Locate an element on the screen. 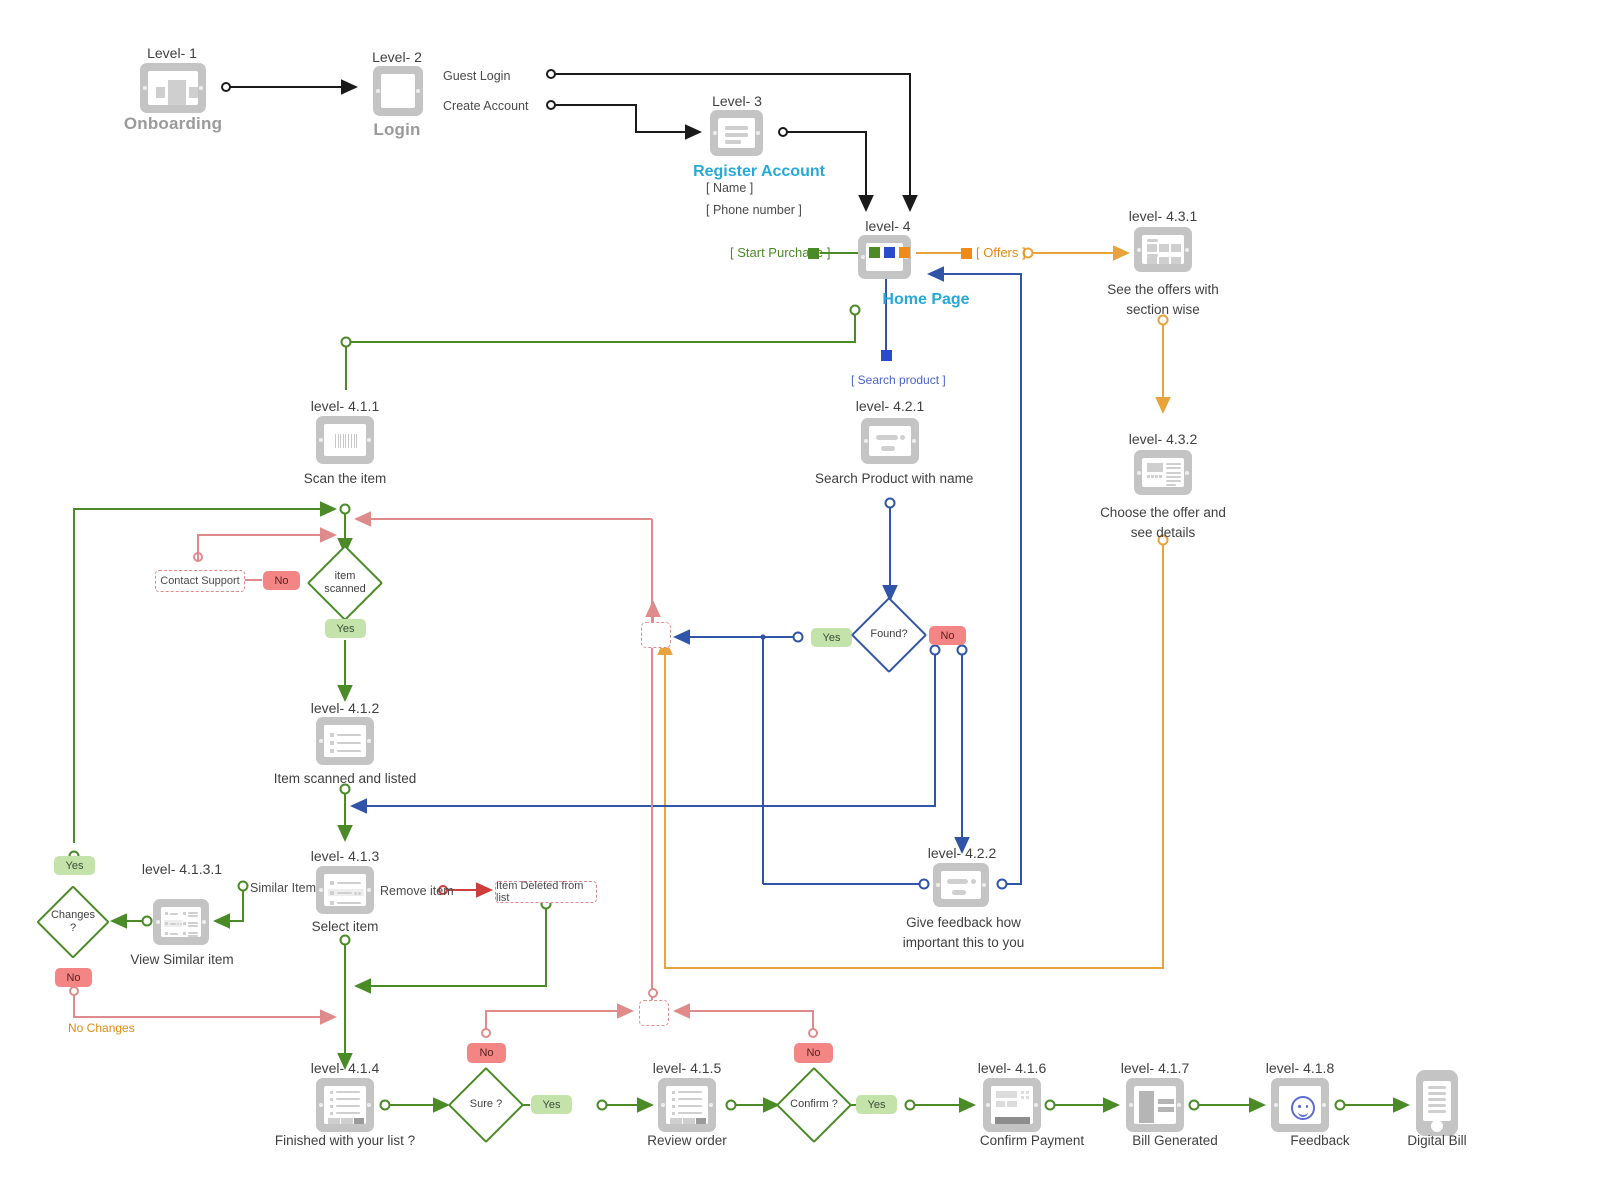  level-label-payment: level- 4.1.6 is located at coordinates (1012, 1068).